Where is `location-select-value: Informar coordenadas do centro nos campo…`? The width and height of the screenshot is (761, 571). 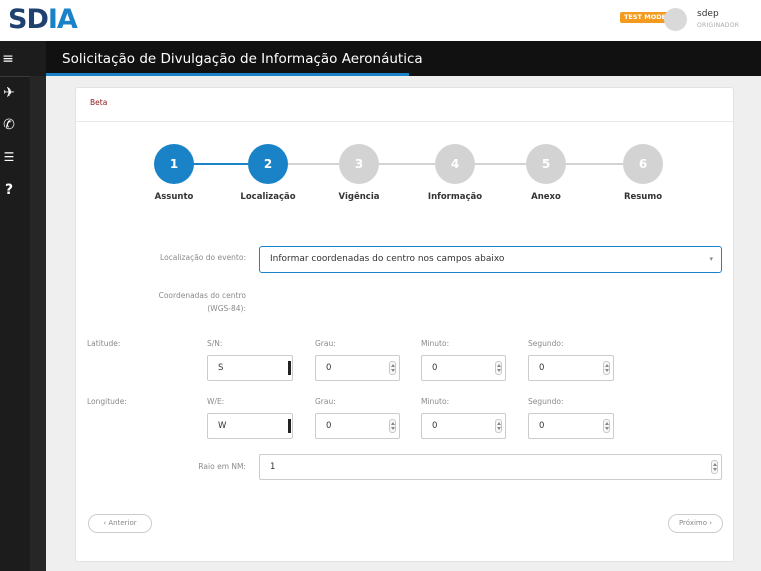
location-select-value: Informar coordenadas do centro nos campo… is located at coordinates (387, 259).